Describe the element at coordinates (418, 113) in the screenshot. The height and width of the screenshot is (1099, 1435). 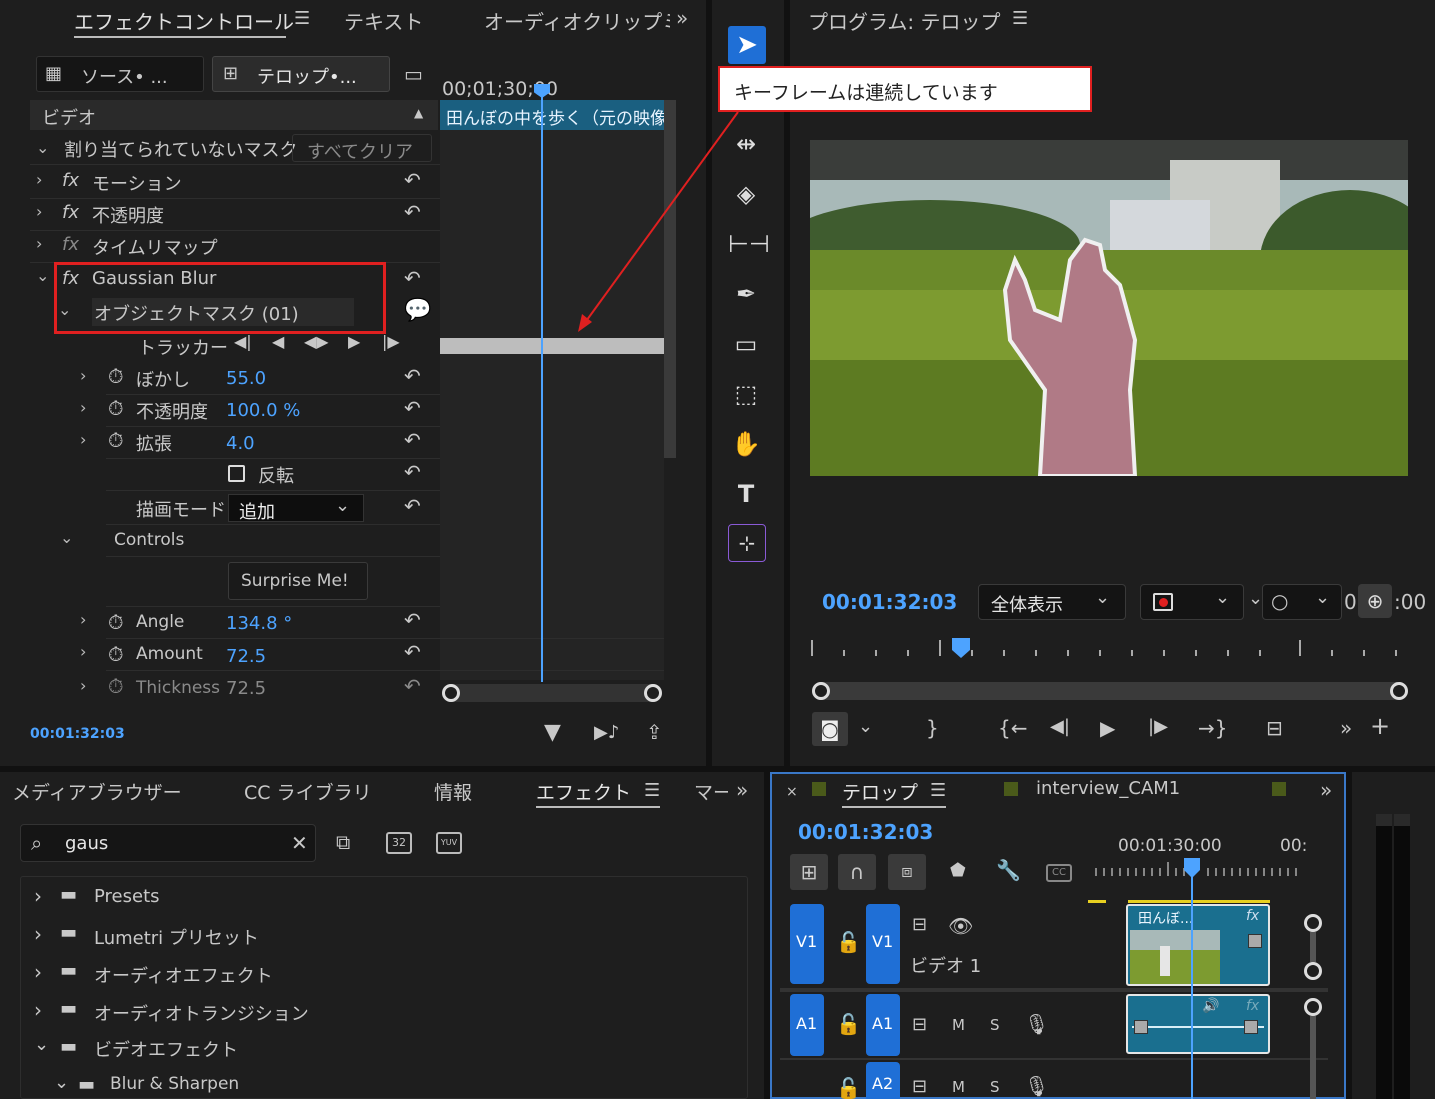
I see `collapse-up-icon: ▲` at that location.